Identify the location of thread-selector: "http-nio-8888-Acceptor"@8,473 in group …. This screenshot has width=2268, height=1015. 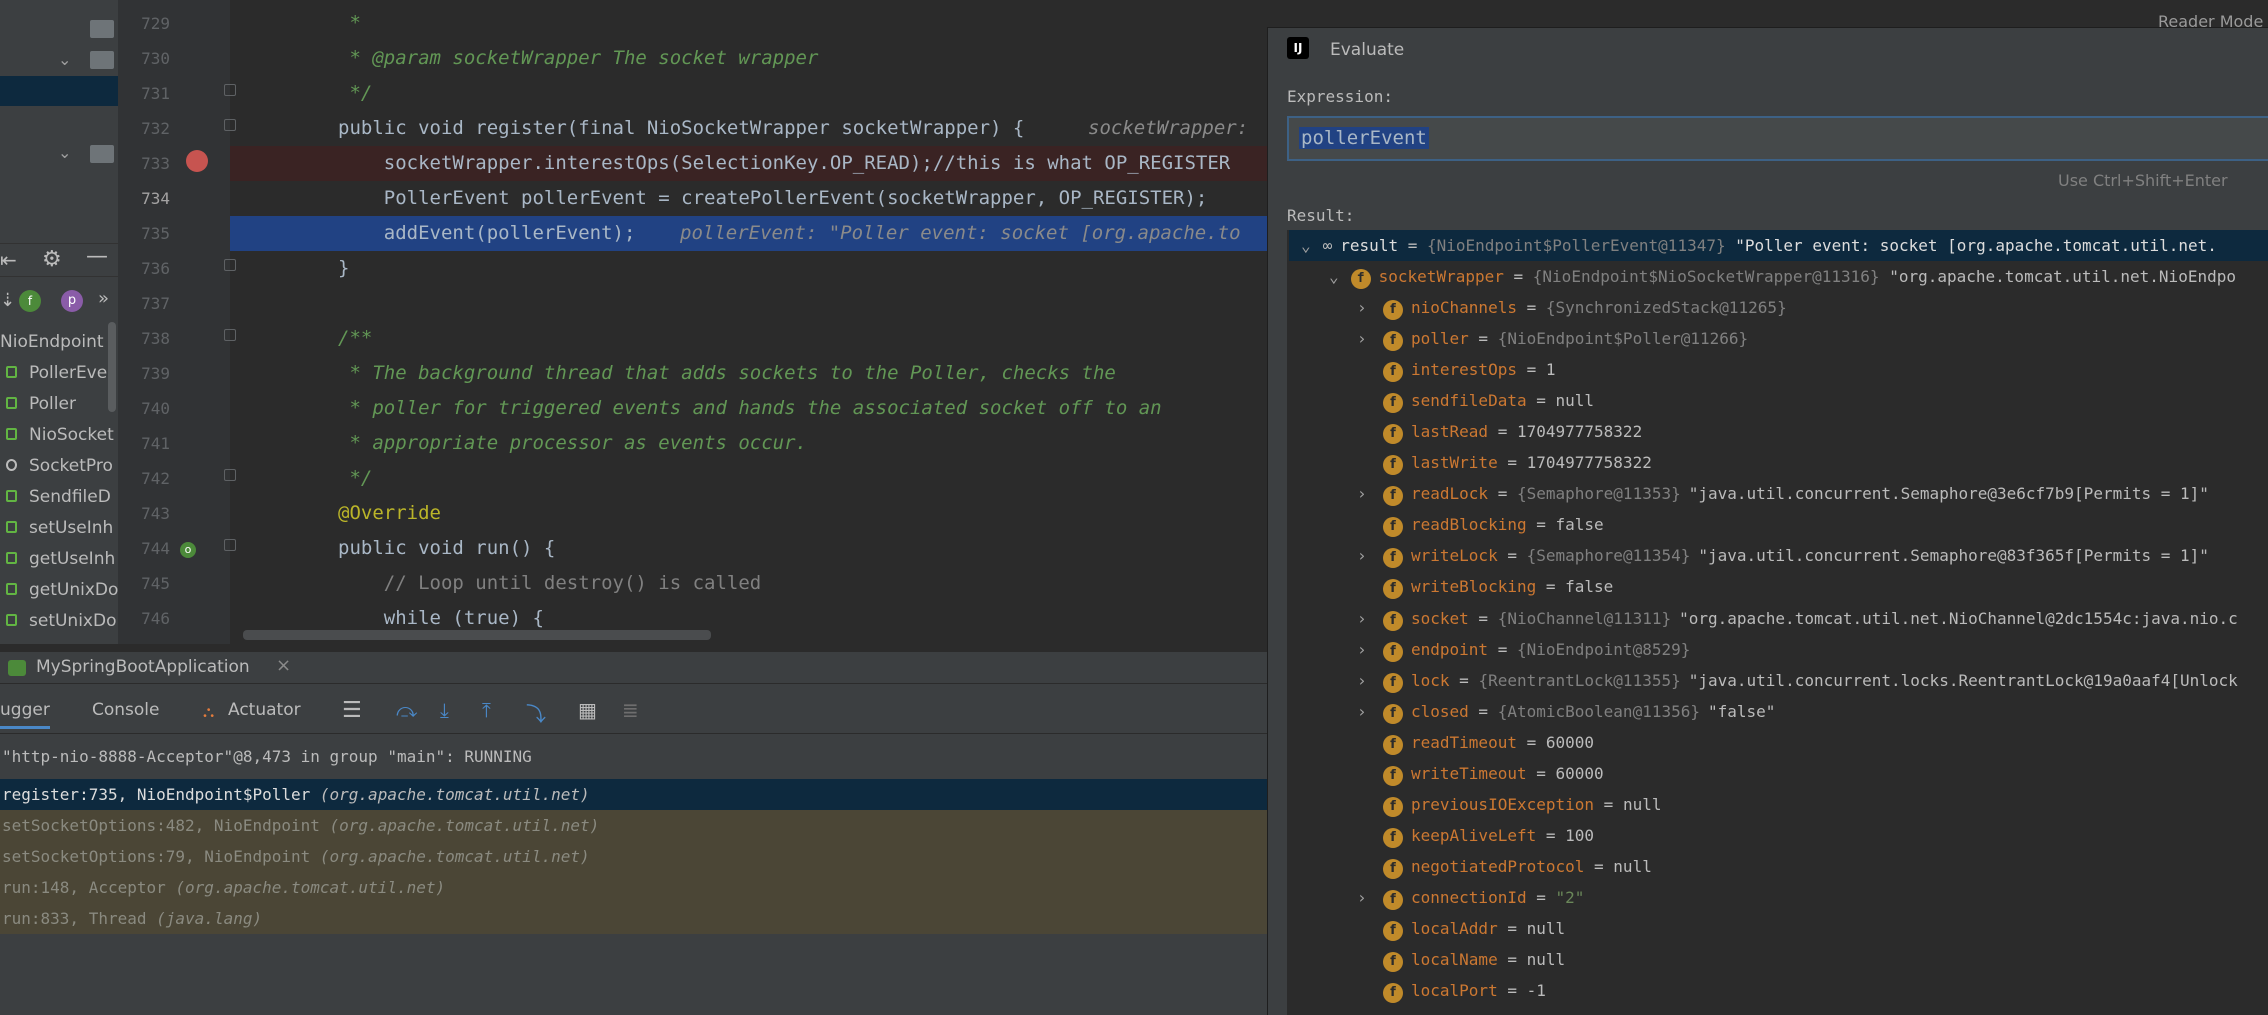
(634, 757).